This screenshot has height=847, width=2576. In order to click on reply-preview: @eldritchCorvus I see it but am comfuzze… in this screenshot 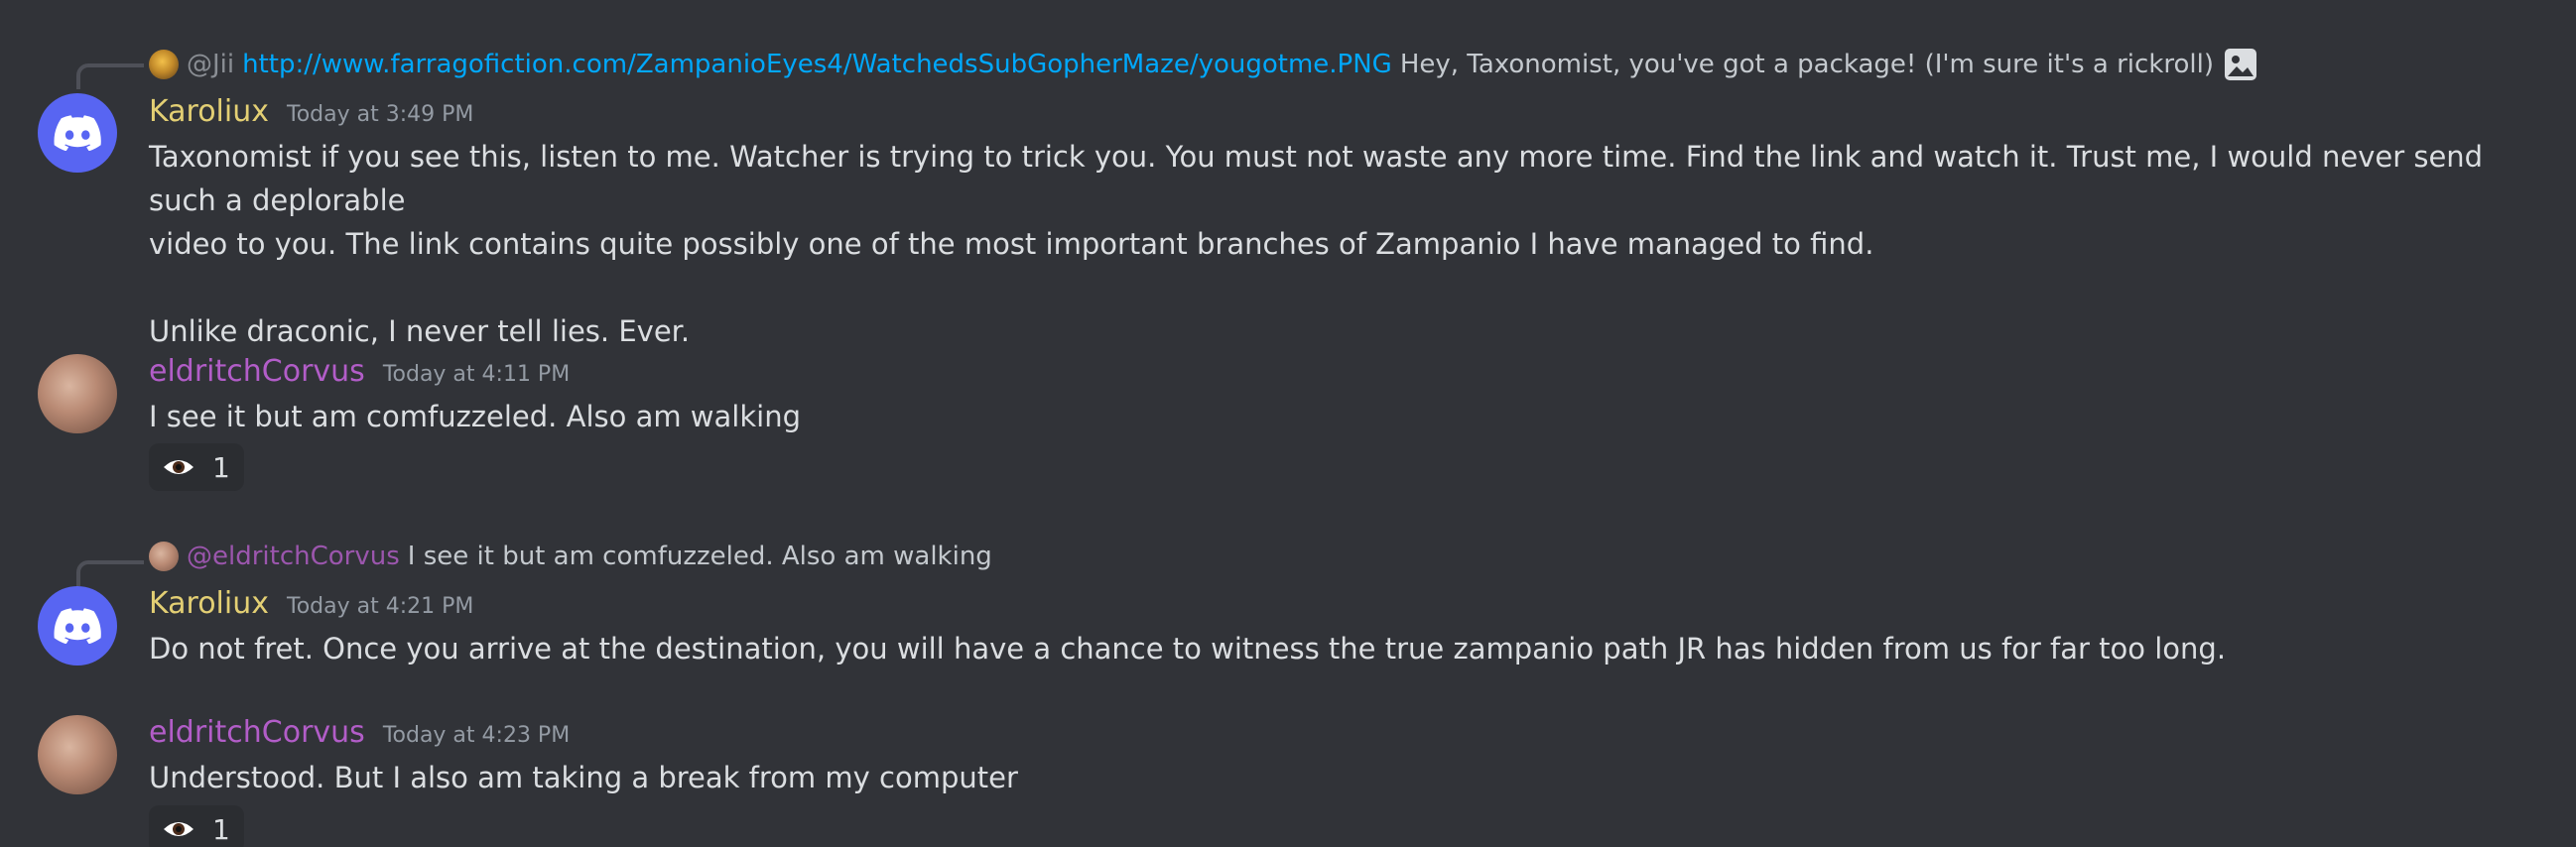, I will do `click(571, 556)`.